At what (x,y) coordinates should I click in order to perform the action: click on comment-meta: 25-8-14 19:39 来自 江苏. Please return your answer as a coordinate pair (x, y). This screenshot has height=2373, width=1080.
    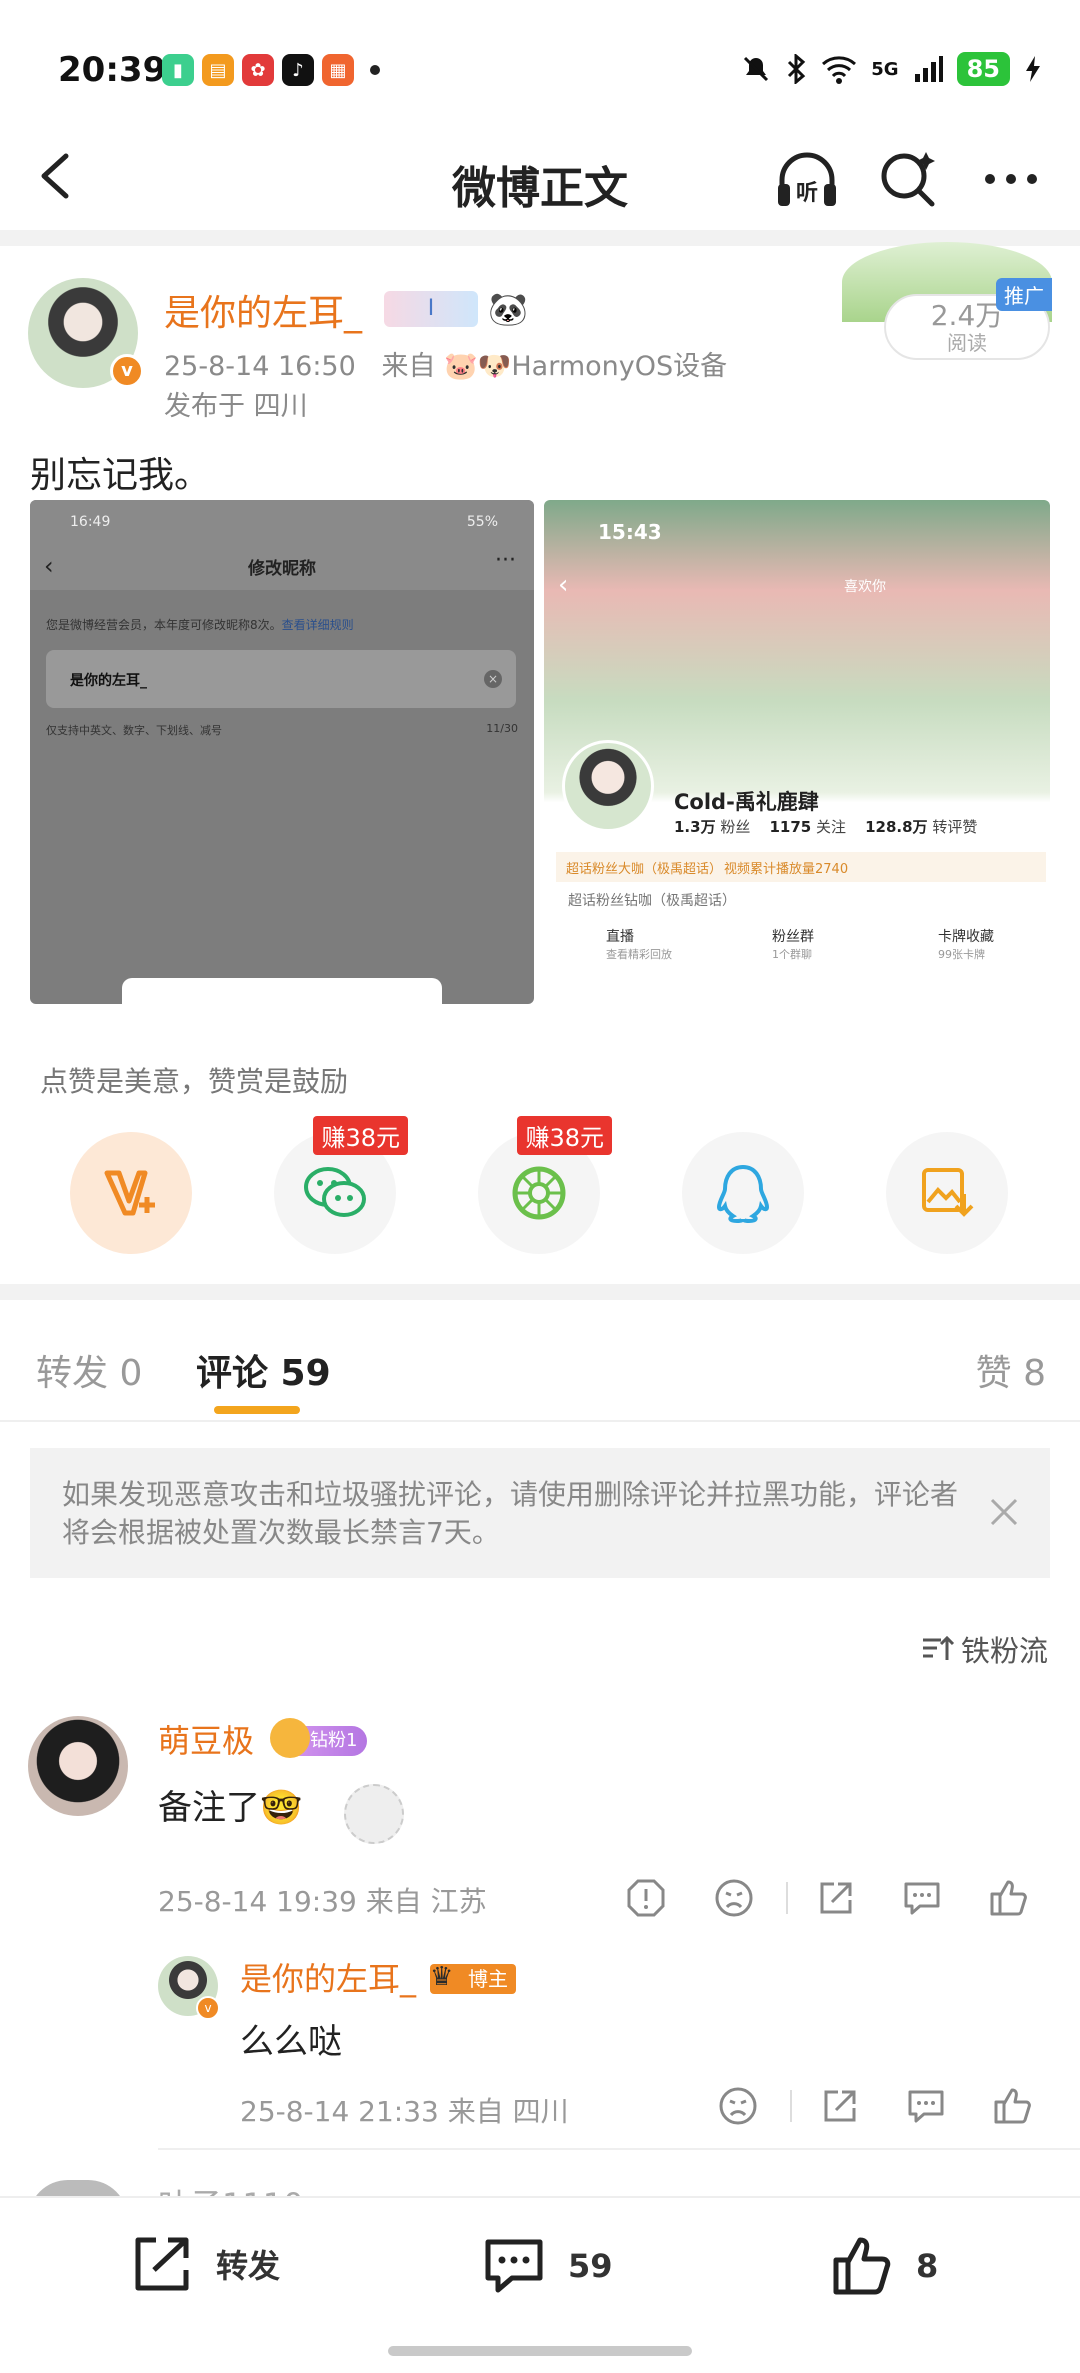
    Looking at the image, I should click on (322, 1901).